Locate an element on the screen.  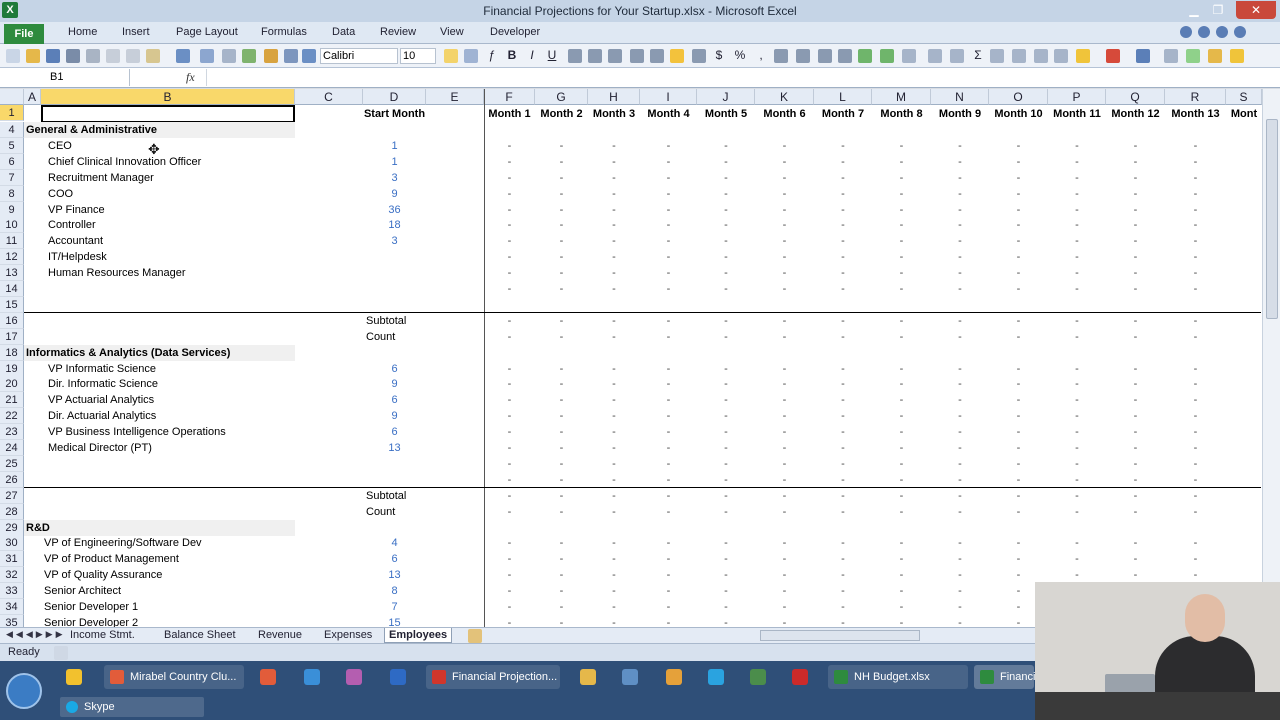
bold-button: B is located at coordinates (512, 55).